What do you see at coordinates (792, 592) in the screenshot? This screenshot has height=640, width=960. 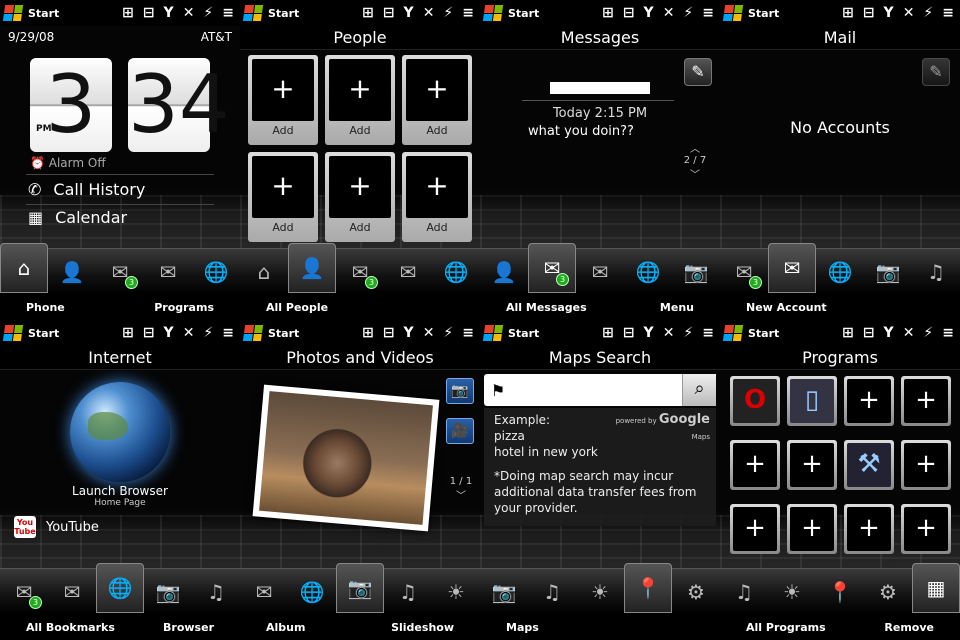 I see `tab-weather: ☀` at bounding box center [792, 592].